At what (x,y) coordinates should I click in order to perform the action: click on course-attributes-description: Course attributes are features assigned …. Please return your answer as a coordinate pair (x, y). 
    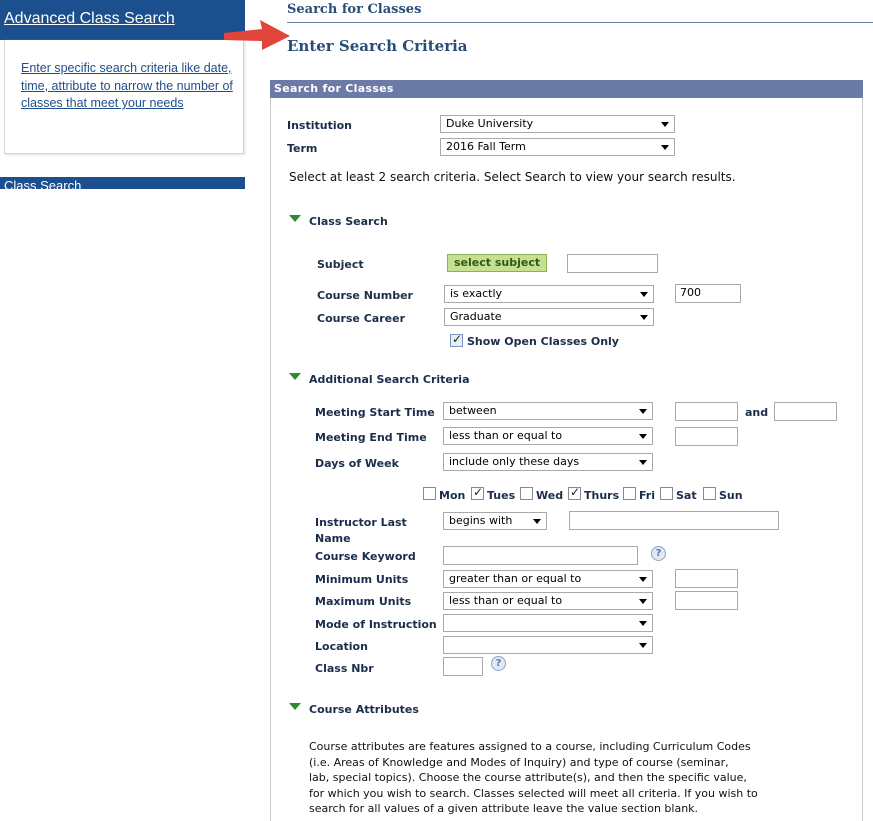
    Looking at the image, I should click on (574, 778).